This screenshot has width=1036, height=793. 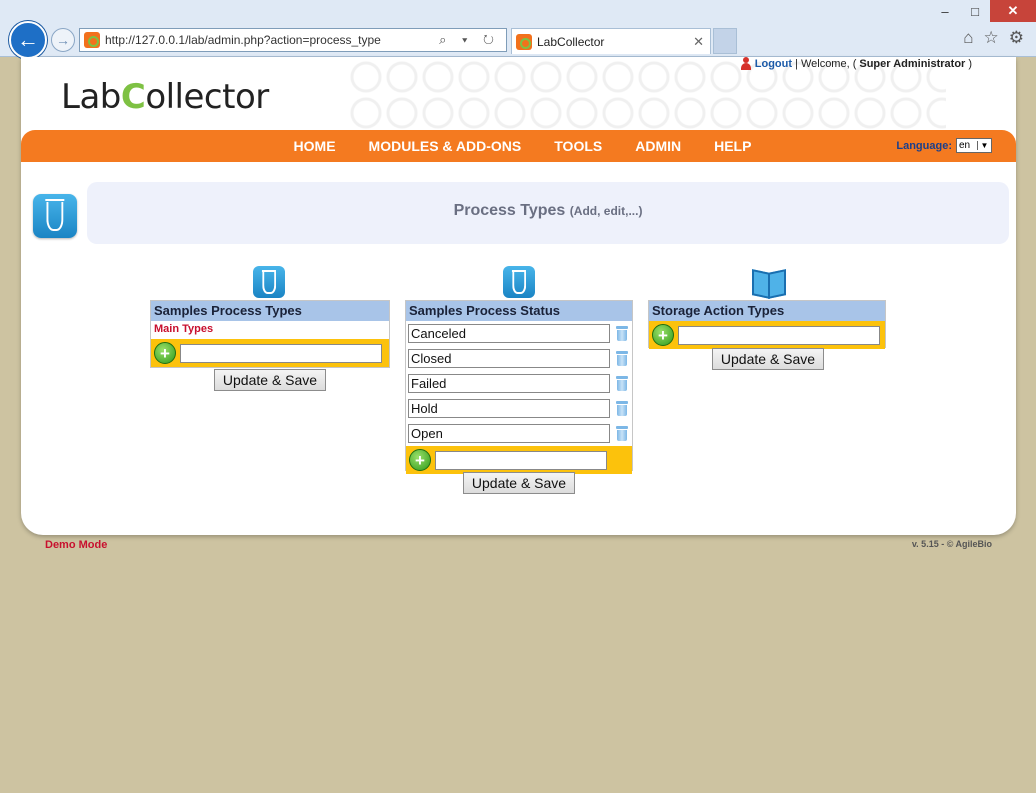 What do you see at coordinates (975, 11) in the screenshot?
I see `maximize-button: □` at bounding box center [975, 11].